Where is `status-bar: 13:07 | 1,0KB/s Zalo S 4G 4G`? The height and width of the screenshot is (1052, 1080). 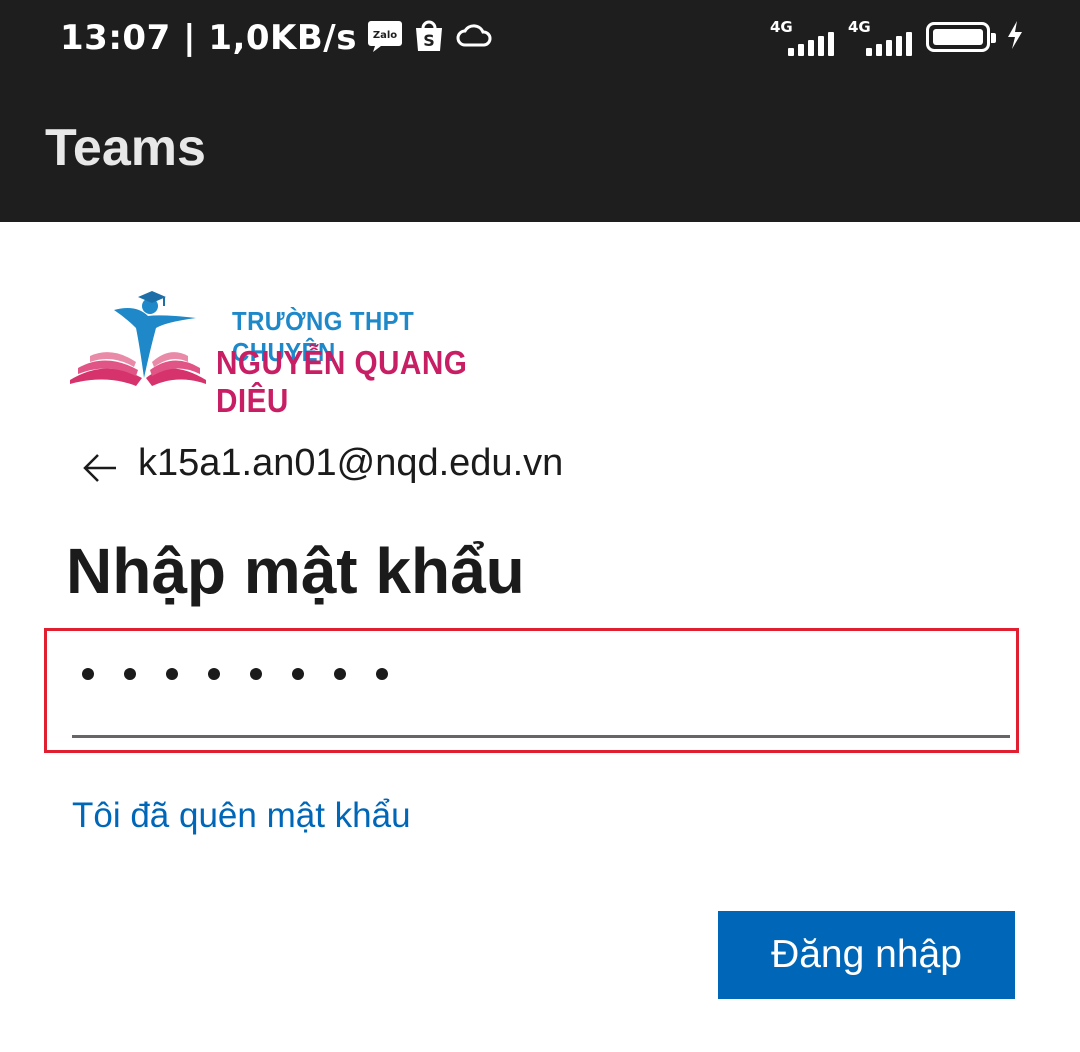 status-bar: 13:07 | 1,0KB/s Zalo S 4G 4G is located at coordinates (540, 40).